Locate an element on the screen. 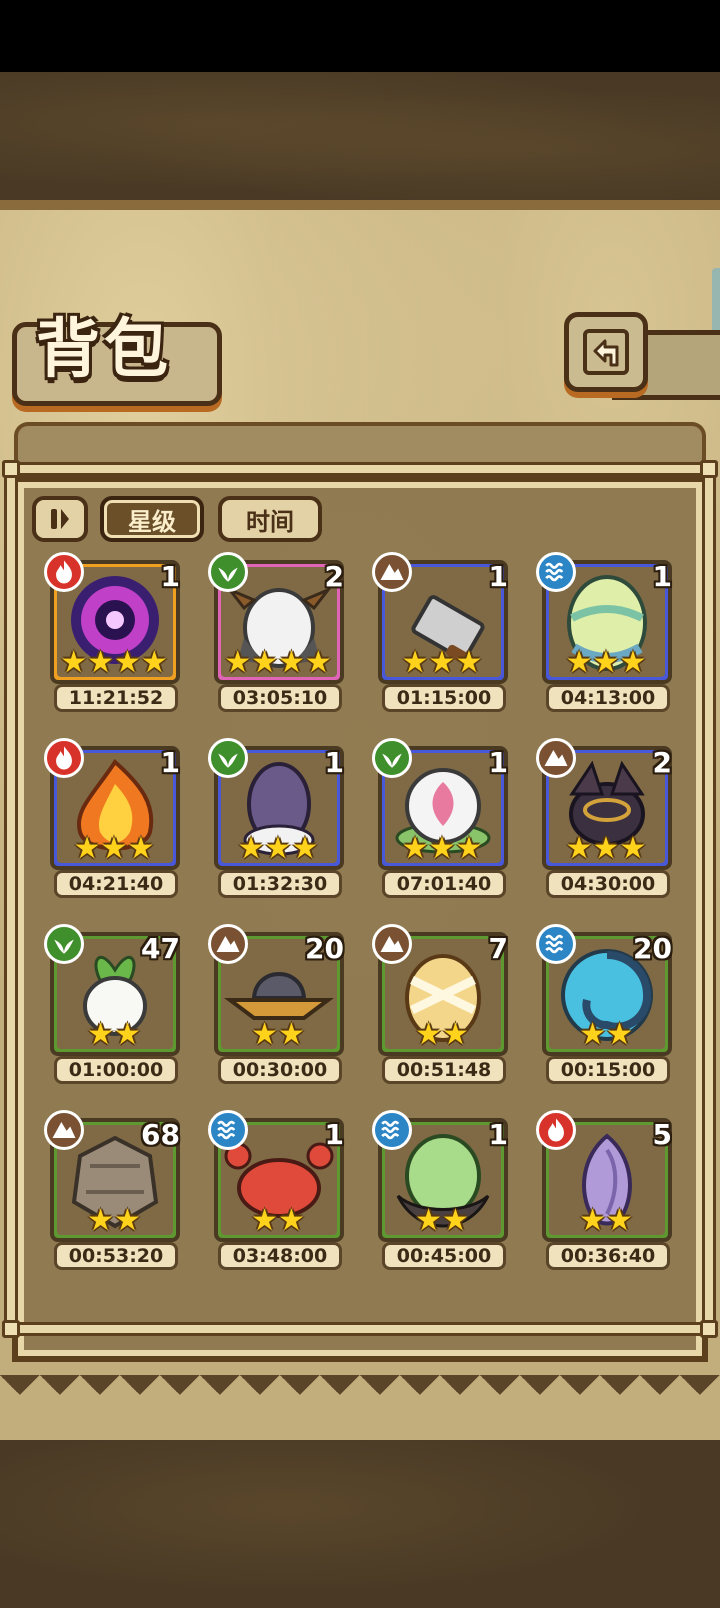  inventory-item-cleaver-knife: 1 ★ ★ ★ 01:15:00 is located at coordinates (442, 632).